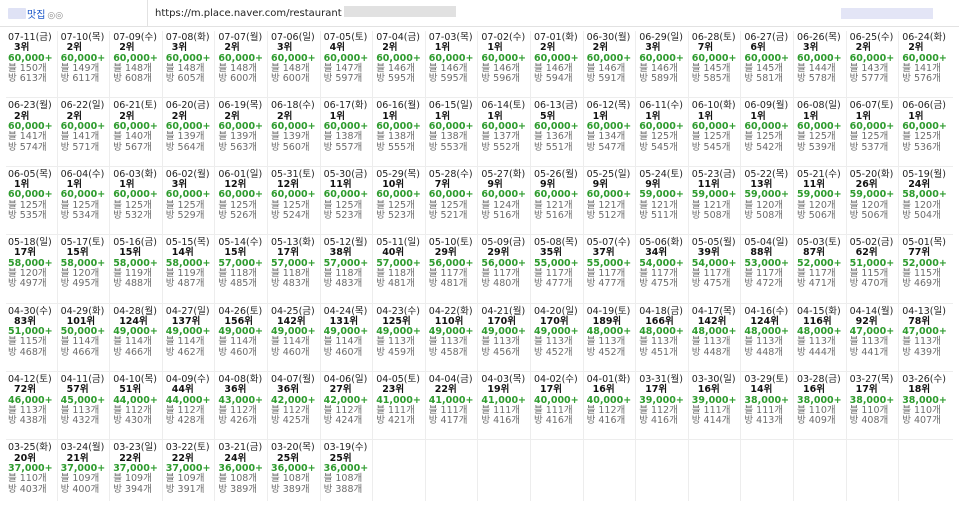 This screenshot has height=509, width=959. What do you see at coordinates (560, 63) in the screenshot?
I see `day-cell: 07-01(화) 2위 60,000+ 블 146개 방 594개` at bounding box center [560, 63].